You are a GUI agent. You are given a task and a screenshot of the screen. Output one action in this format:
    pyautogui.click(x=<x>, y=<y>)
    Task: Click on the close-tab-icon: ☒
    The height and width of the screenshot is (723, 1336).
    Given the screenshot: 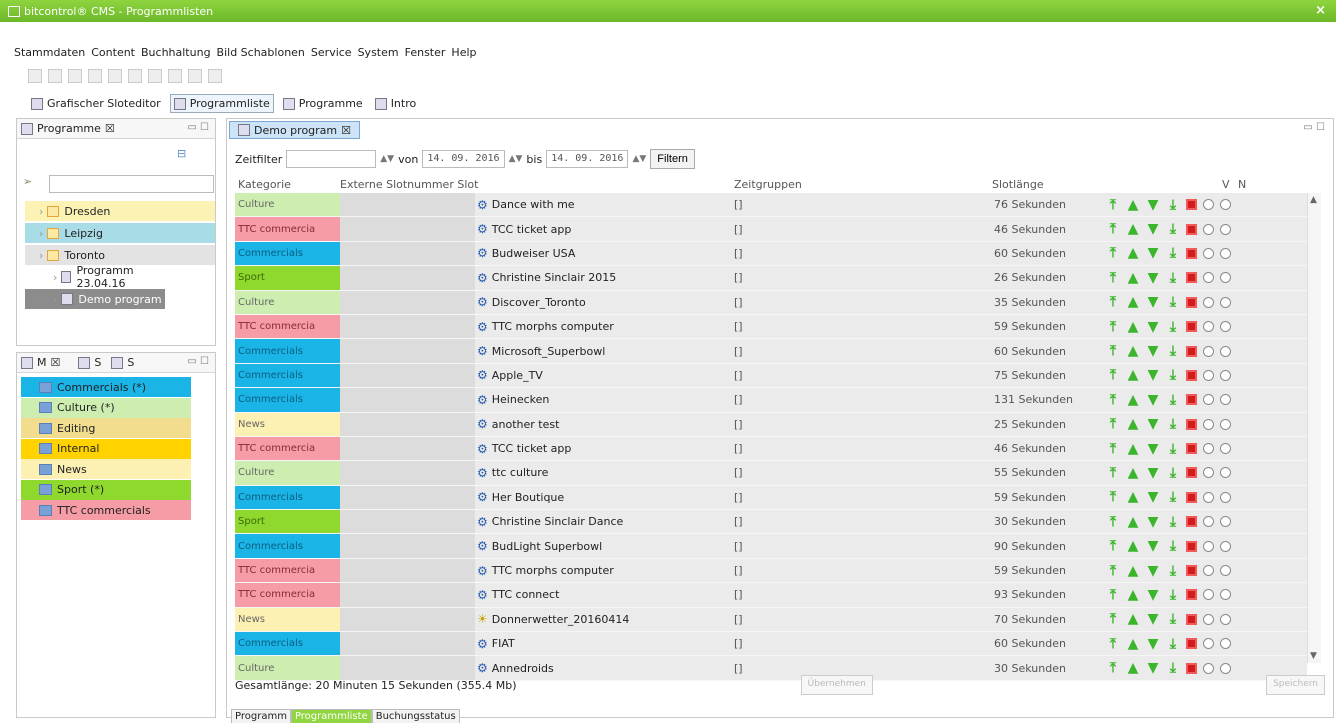 What is the action you would take?
    pyautogui.click(x=110, y=128)
    